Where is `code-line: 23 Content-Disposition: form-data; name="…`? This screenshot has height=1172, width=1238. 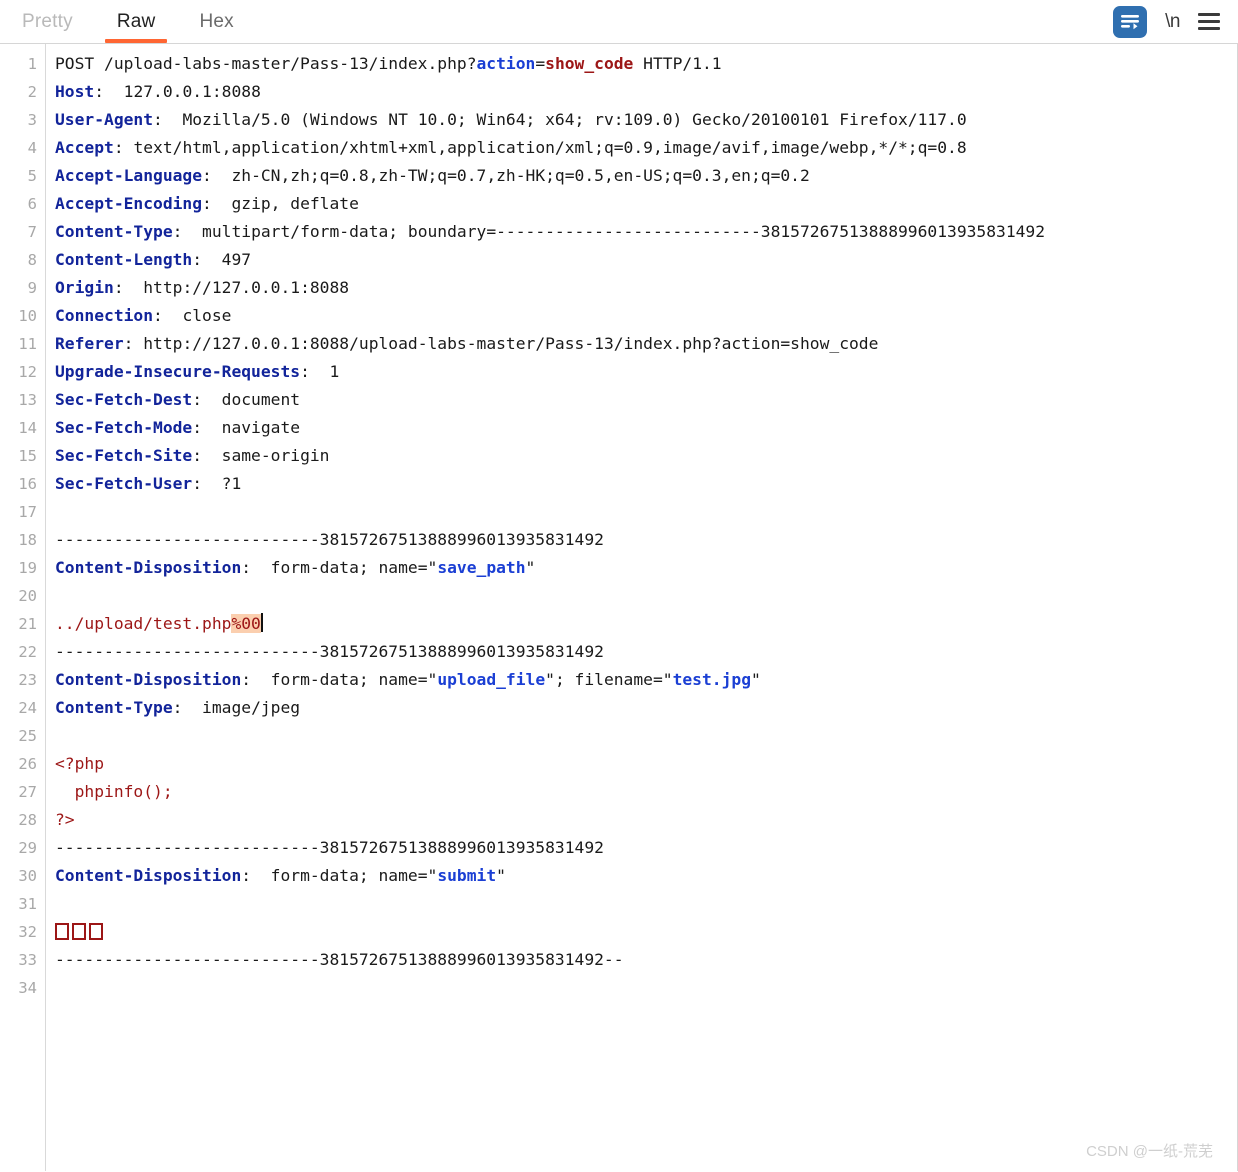 code-line: 23 Content-Disposition: form-data; name="… is located at coordinates (618, 680).